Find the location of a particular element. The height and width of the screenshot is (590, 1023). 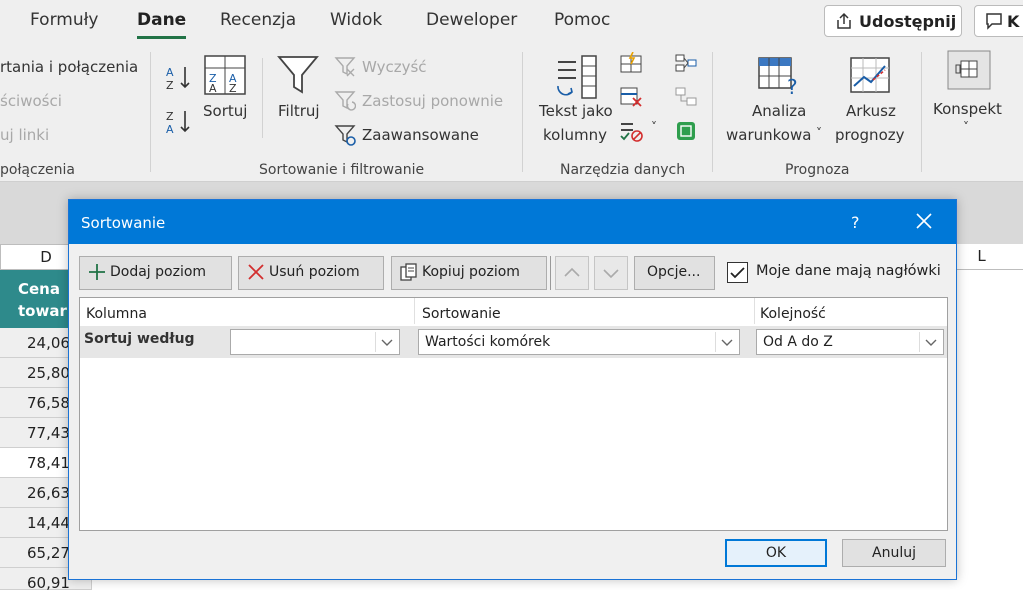

sort-on-select: Wartości komórek is located at coordinates (579, 342).